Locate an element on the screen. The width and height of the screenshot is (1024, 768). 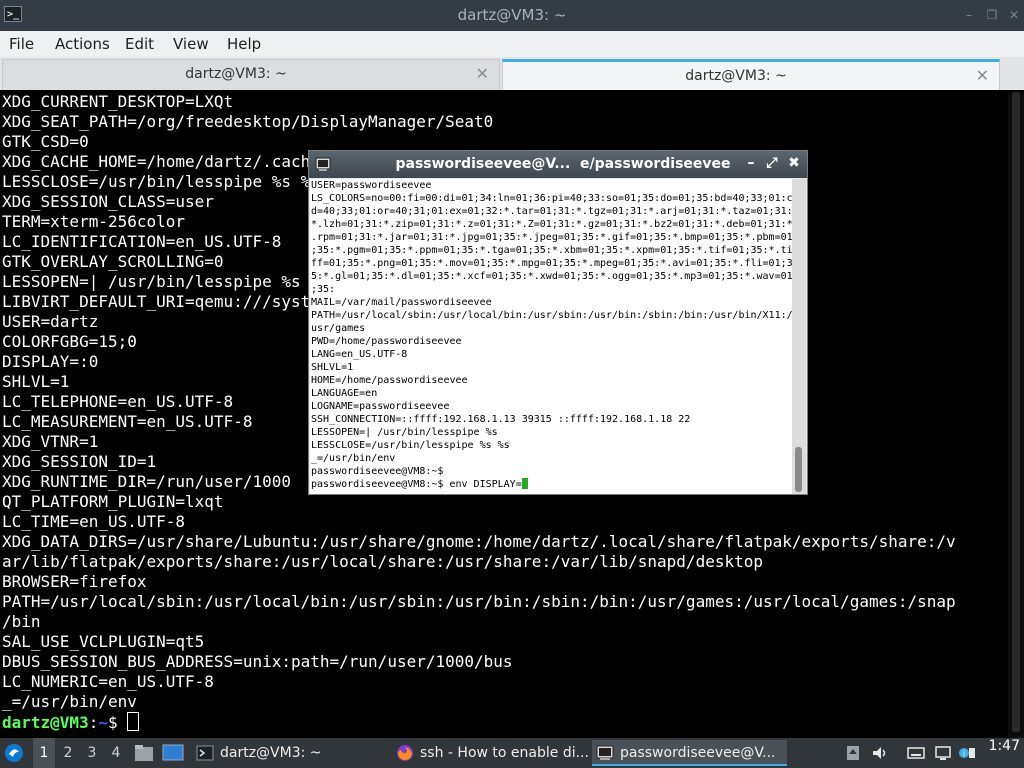
scrollbar-thumb is located at coordinates (1016, 412).